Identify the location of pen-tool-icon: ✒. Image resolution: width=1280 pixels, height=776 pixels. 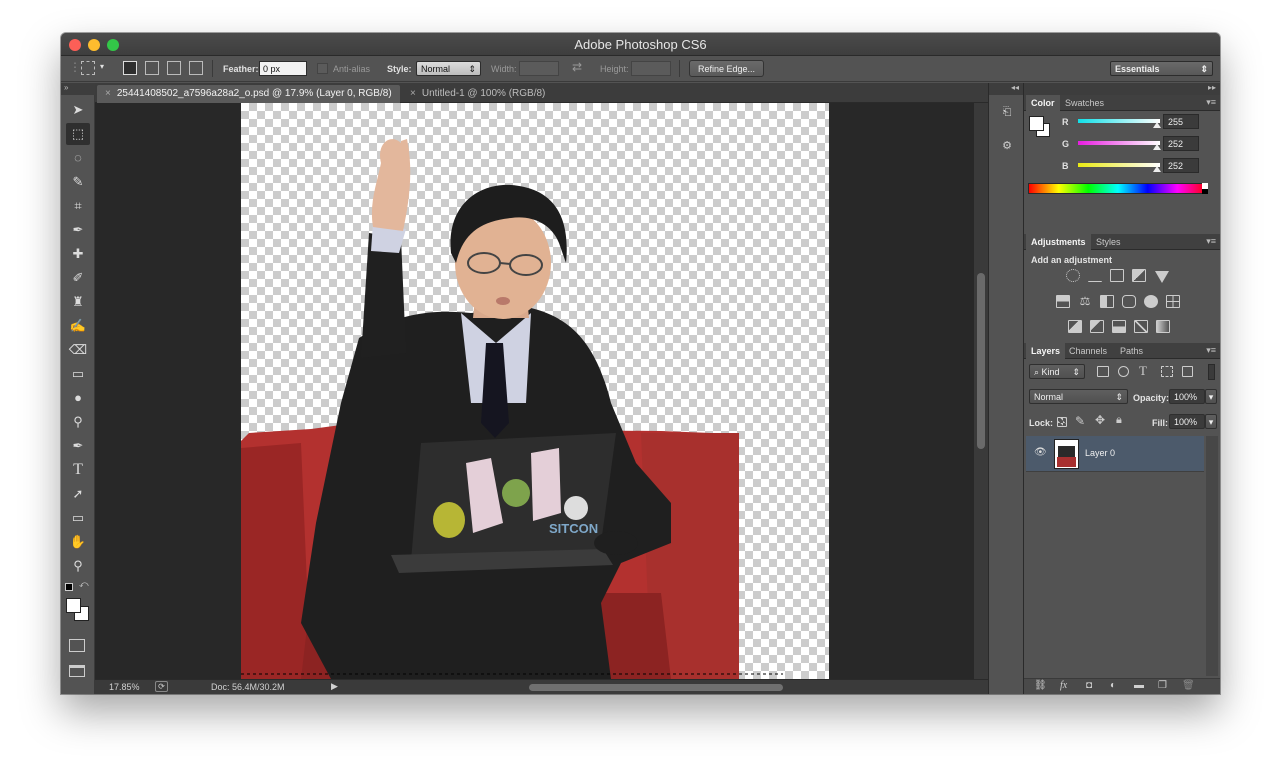
(78, 446).